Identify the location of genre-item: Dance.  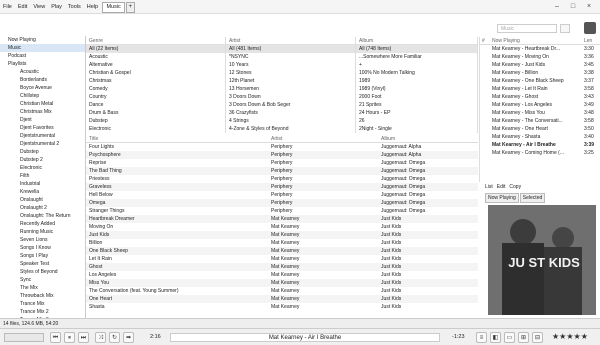
(155, 105).